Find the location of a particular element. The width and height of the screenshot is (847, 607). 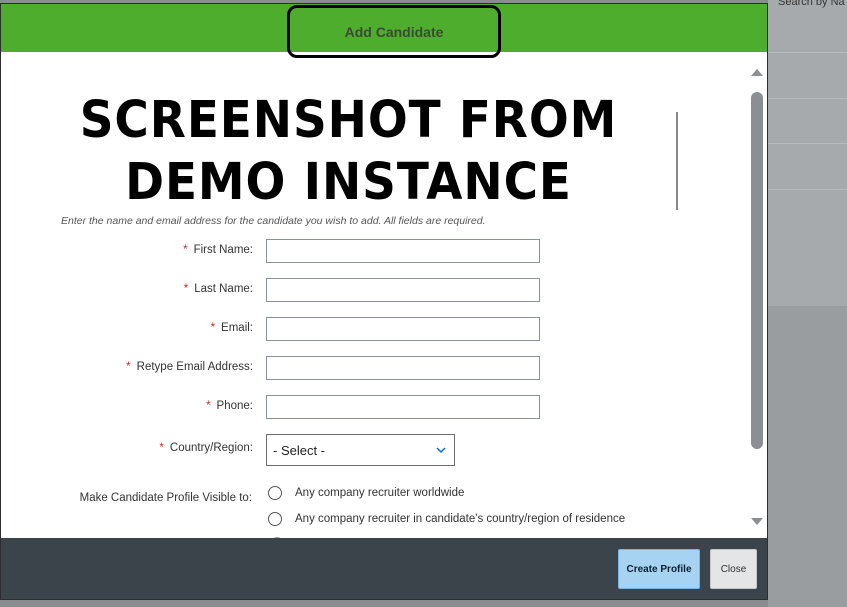

chevron-down-icon is located at coordinates (441, 450).